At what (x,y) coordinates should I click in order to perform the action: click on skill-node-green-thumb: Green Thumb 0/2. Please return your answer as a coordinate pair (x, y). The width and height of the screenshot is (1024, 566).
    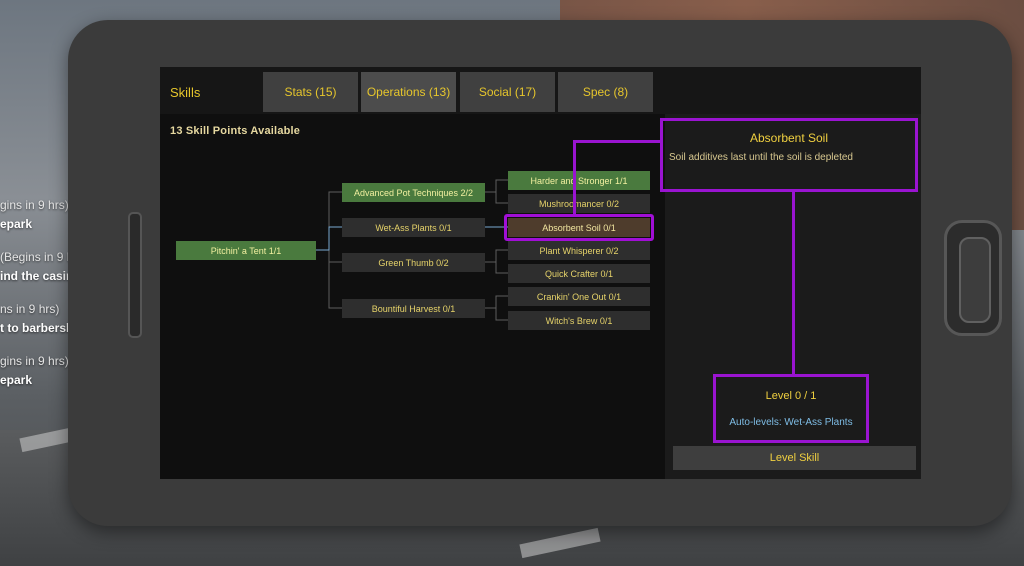
    Looking at the image, I should click on (413, 262).